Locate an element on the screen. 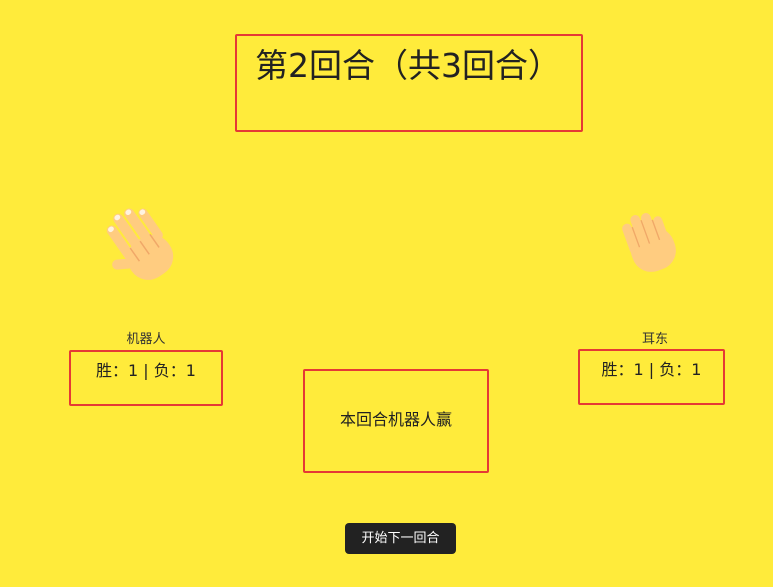 This screenshot has width=773, height=587. player-name-user: 耳东 is located at coordinates (654, 339).